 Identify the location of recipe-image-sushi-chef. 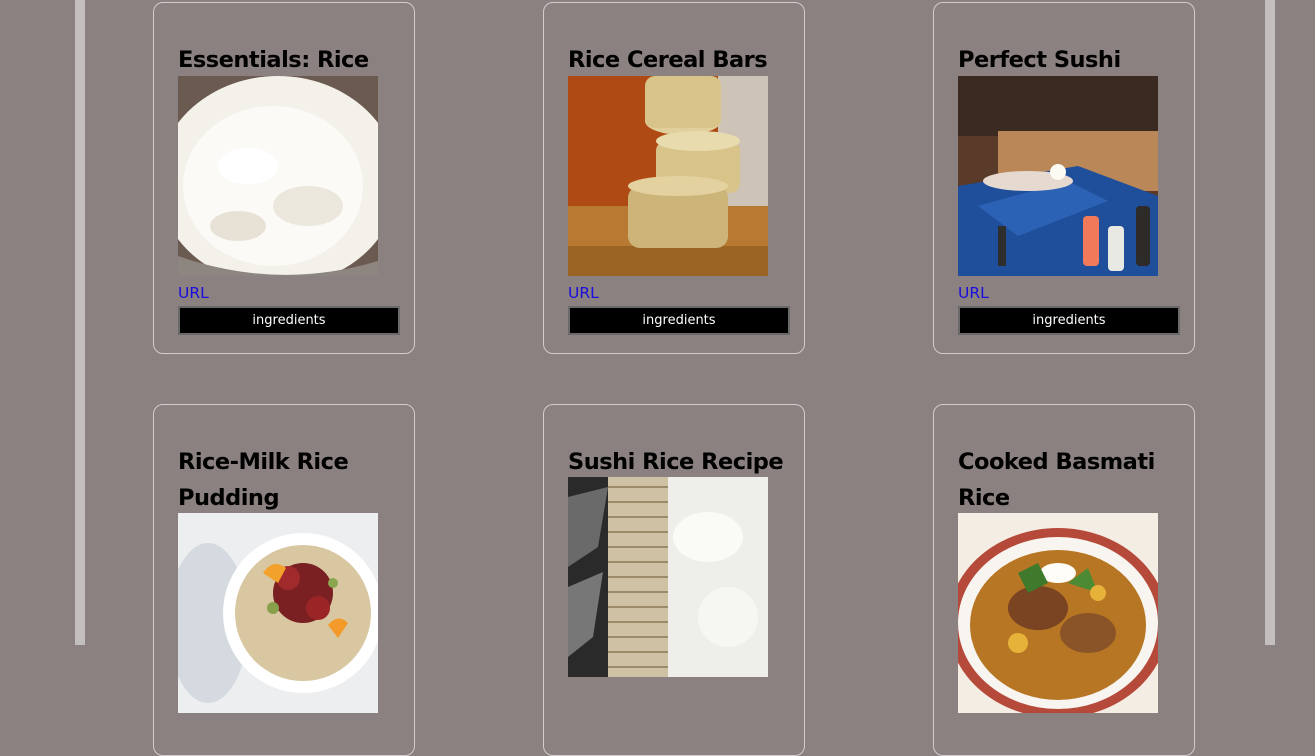
(1058, 176).